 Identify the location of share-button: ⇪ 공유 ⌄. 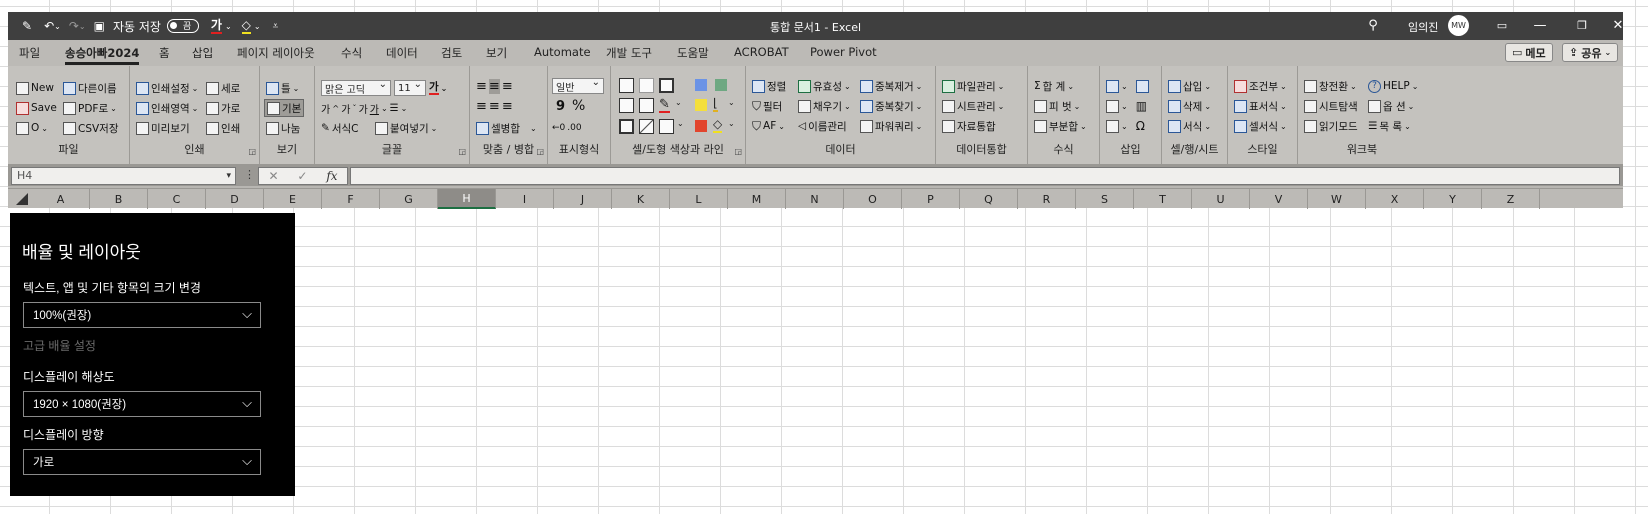
(1590, 52).